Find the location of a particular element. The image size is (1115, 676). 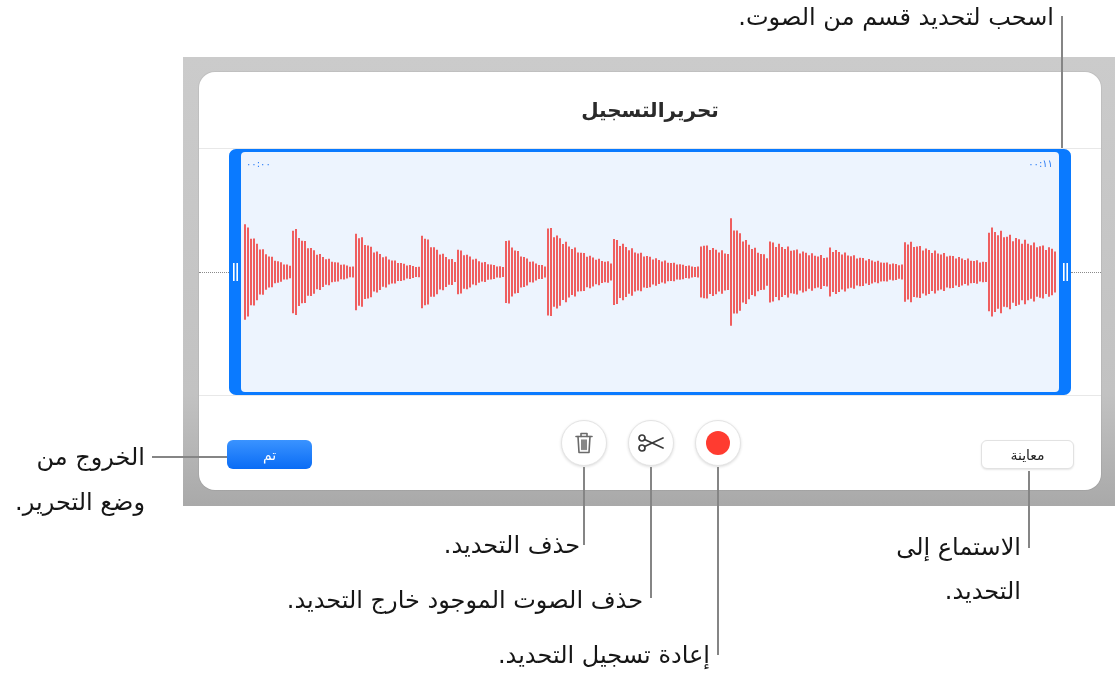

center-line is located at coordinates (1086, 272).